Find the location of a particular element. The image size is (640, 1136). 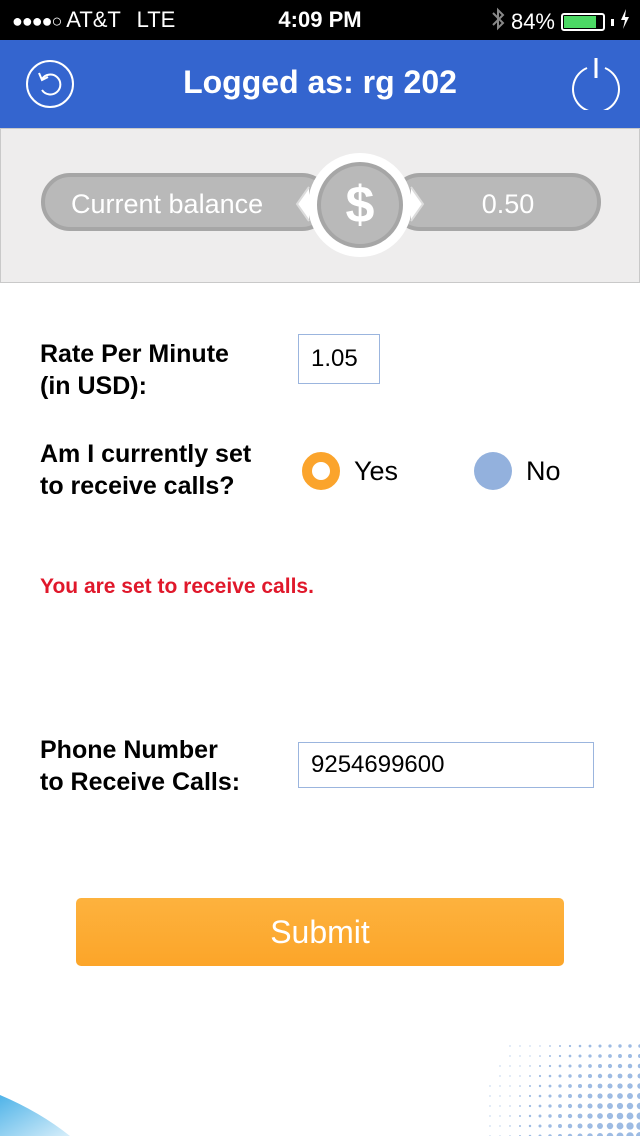

battery-tip is located at coordinates (612, 22).